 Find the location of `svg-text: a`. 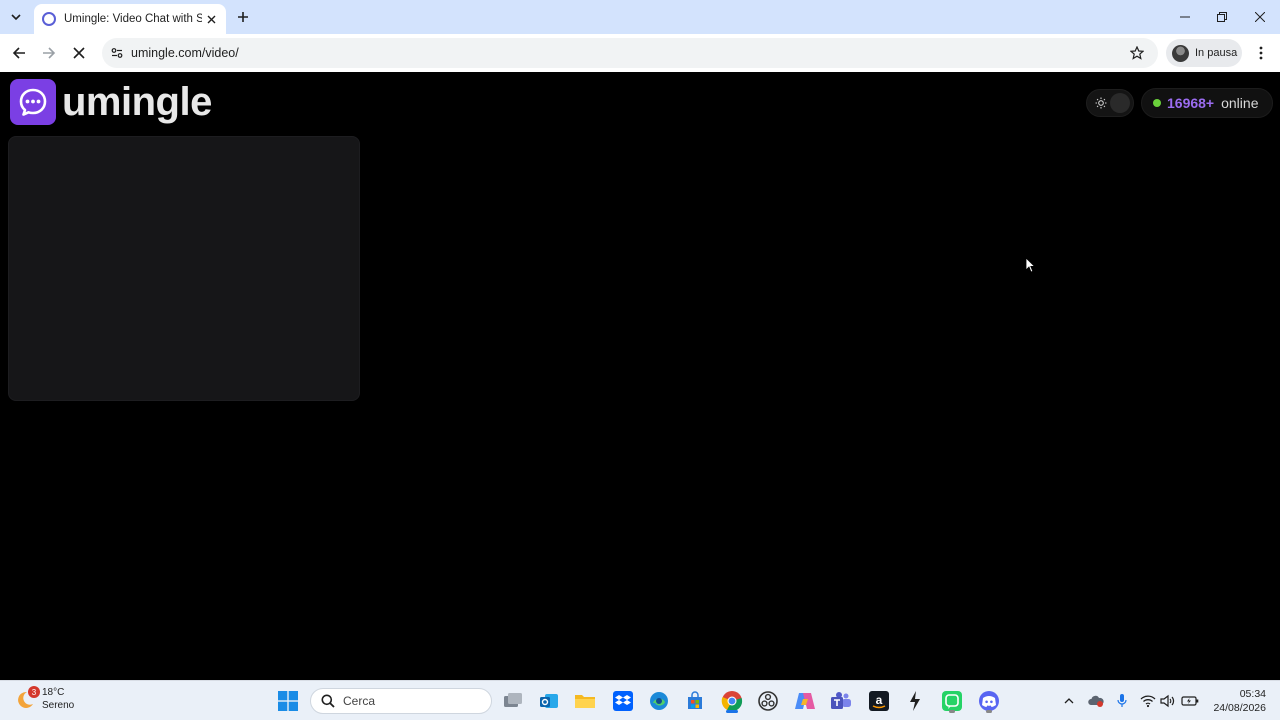

svg-text: a is located at coordinates (879, 700).